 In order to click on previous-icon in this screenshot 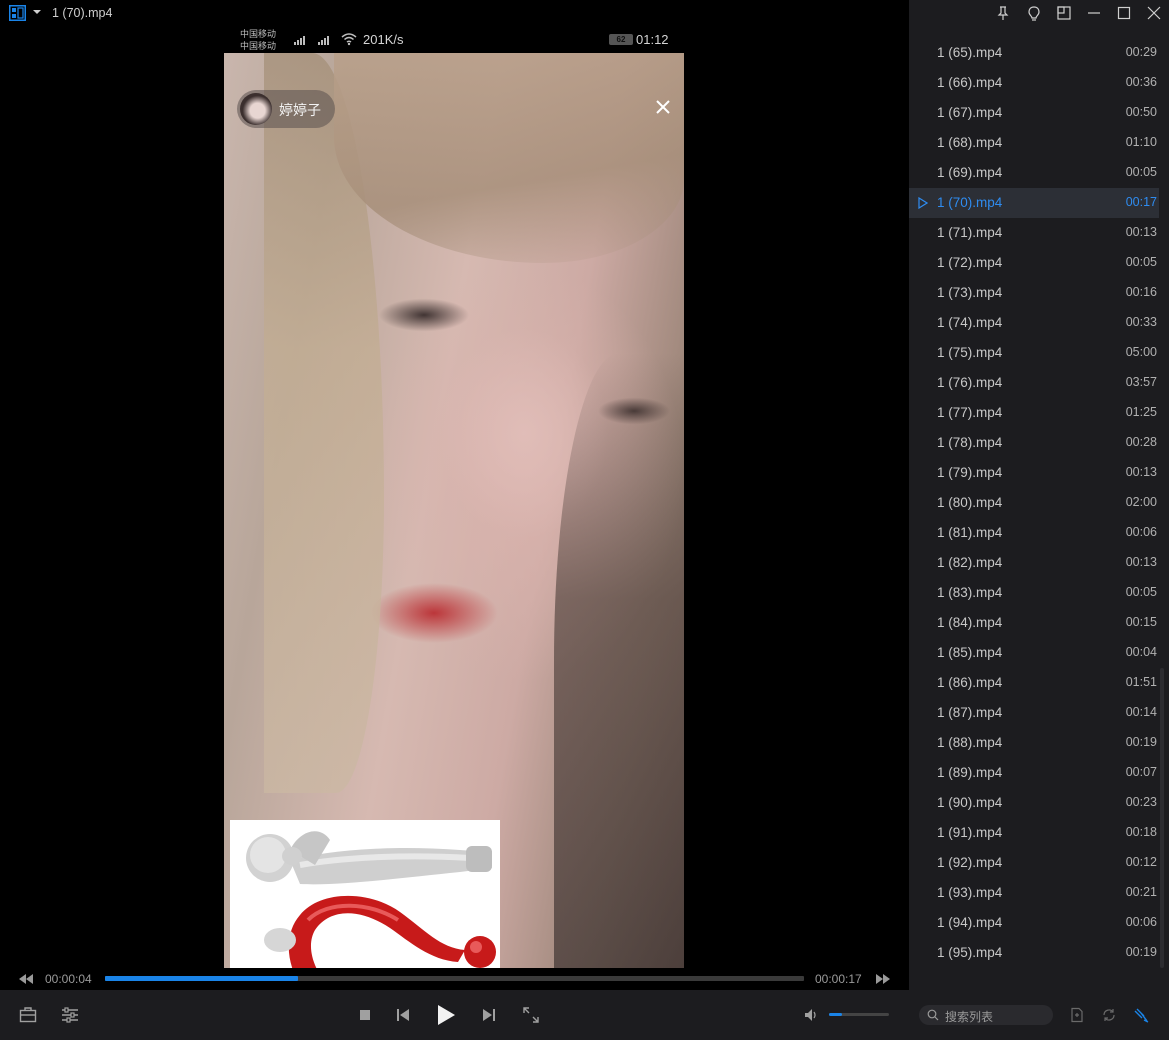, I will do `click(403, 1015)`.